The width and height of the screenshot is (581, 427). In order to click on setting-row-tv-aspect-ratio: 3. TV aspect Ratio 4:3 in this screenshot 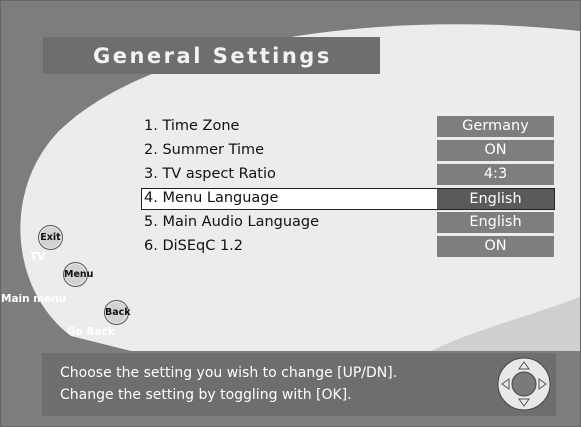, I will do `click(348, 175)`.